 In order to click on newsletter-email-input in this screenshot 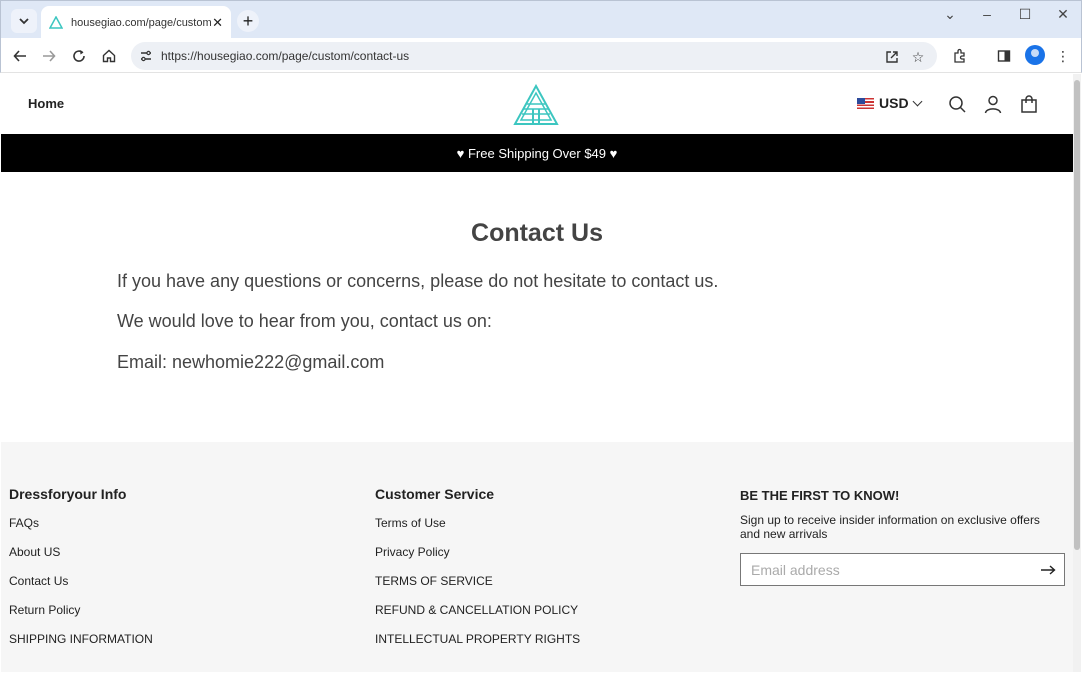, I will do `click(881, 569)`.